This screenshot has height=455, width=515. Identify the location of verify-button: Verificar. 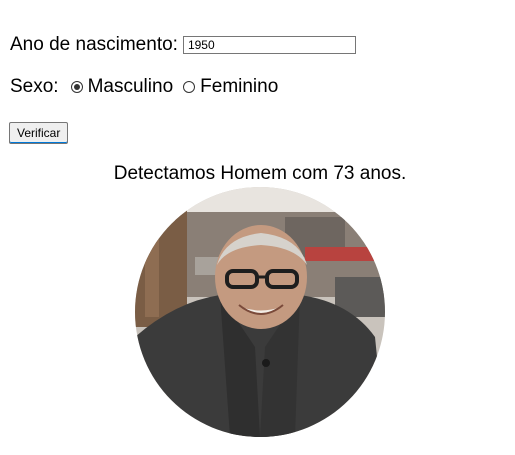
(39, 133).